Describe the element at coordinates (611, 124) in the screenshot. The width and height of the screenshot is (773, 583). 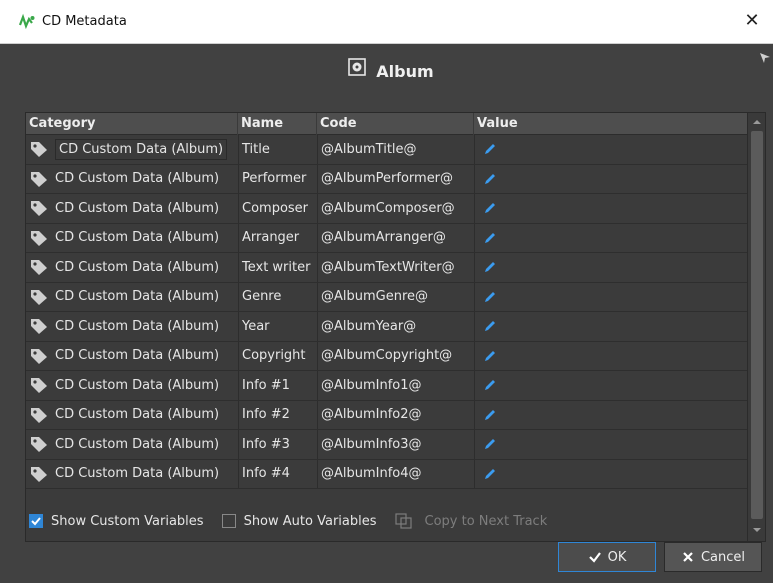
I see `column-header-value: Value` at that location.